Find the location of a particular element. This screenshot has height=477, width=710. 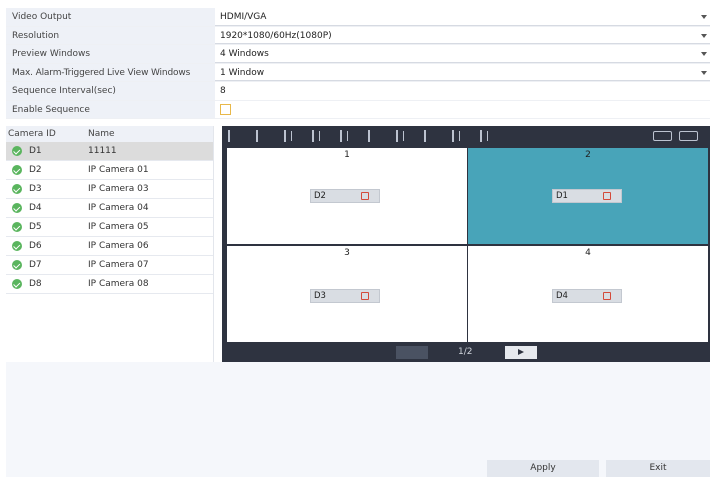

resolution-label: Resolution is located at coordinates (110, 35).